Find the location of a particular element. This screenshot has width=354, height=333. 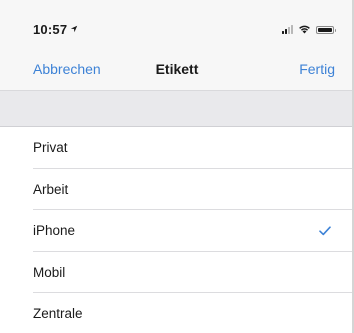

checkmark-icon is located at coordinates (325, 230).